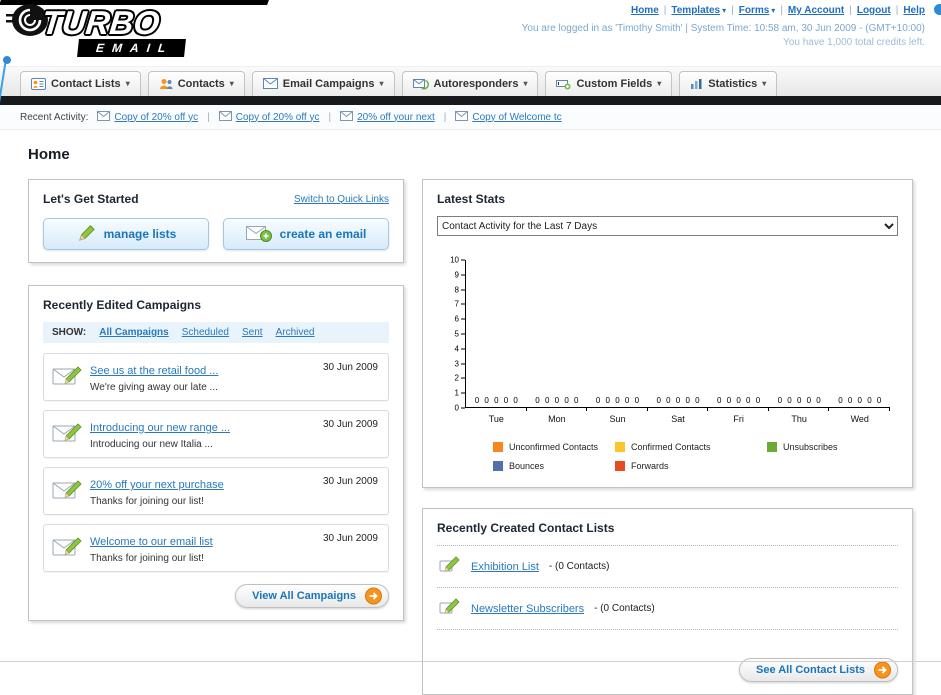 This screenshot has width=941, height=695. Describe the element at coordinates (133, 332) in the screenshot. I see `campaign-filter-tab: All Campaigns` at that location.